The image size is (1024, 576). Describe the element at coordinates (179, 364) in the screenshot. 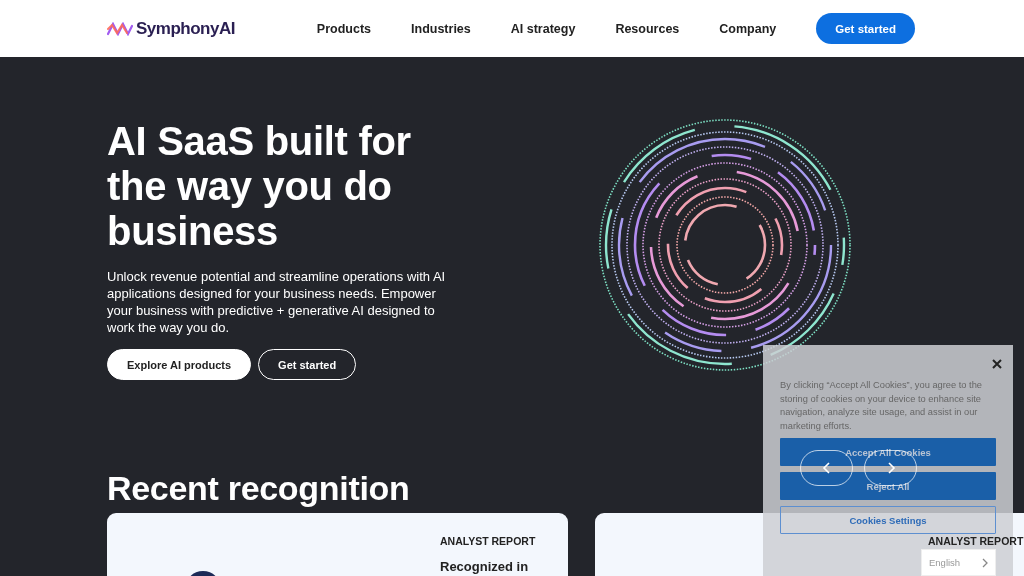

I see `explore-button: Explore AI products` at that location.